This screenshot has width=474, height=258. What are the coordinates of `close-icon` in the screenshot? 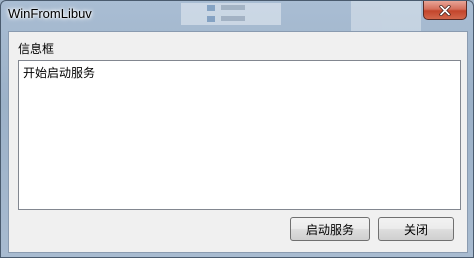 It's located at (445, 10).